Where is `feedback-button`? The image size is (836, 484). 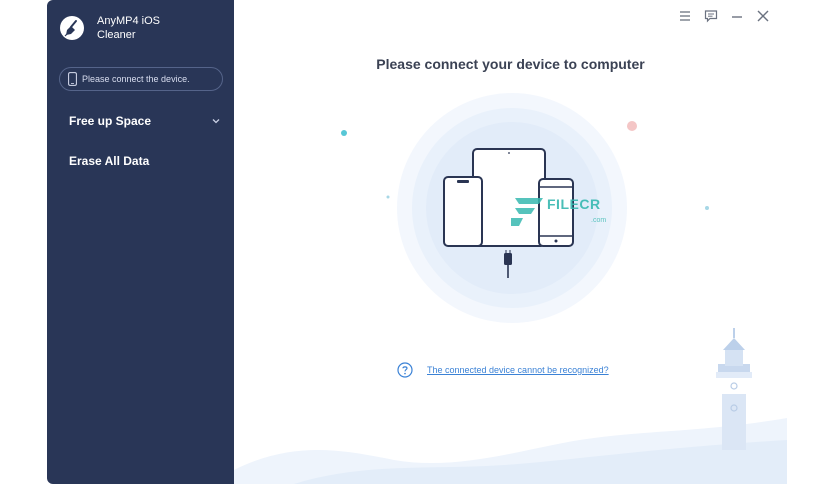
feedback-button is located at coordinates (711, 16).